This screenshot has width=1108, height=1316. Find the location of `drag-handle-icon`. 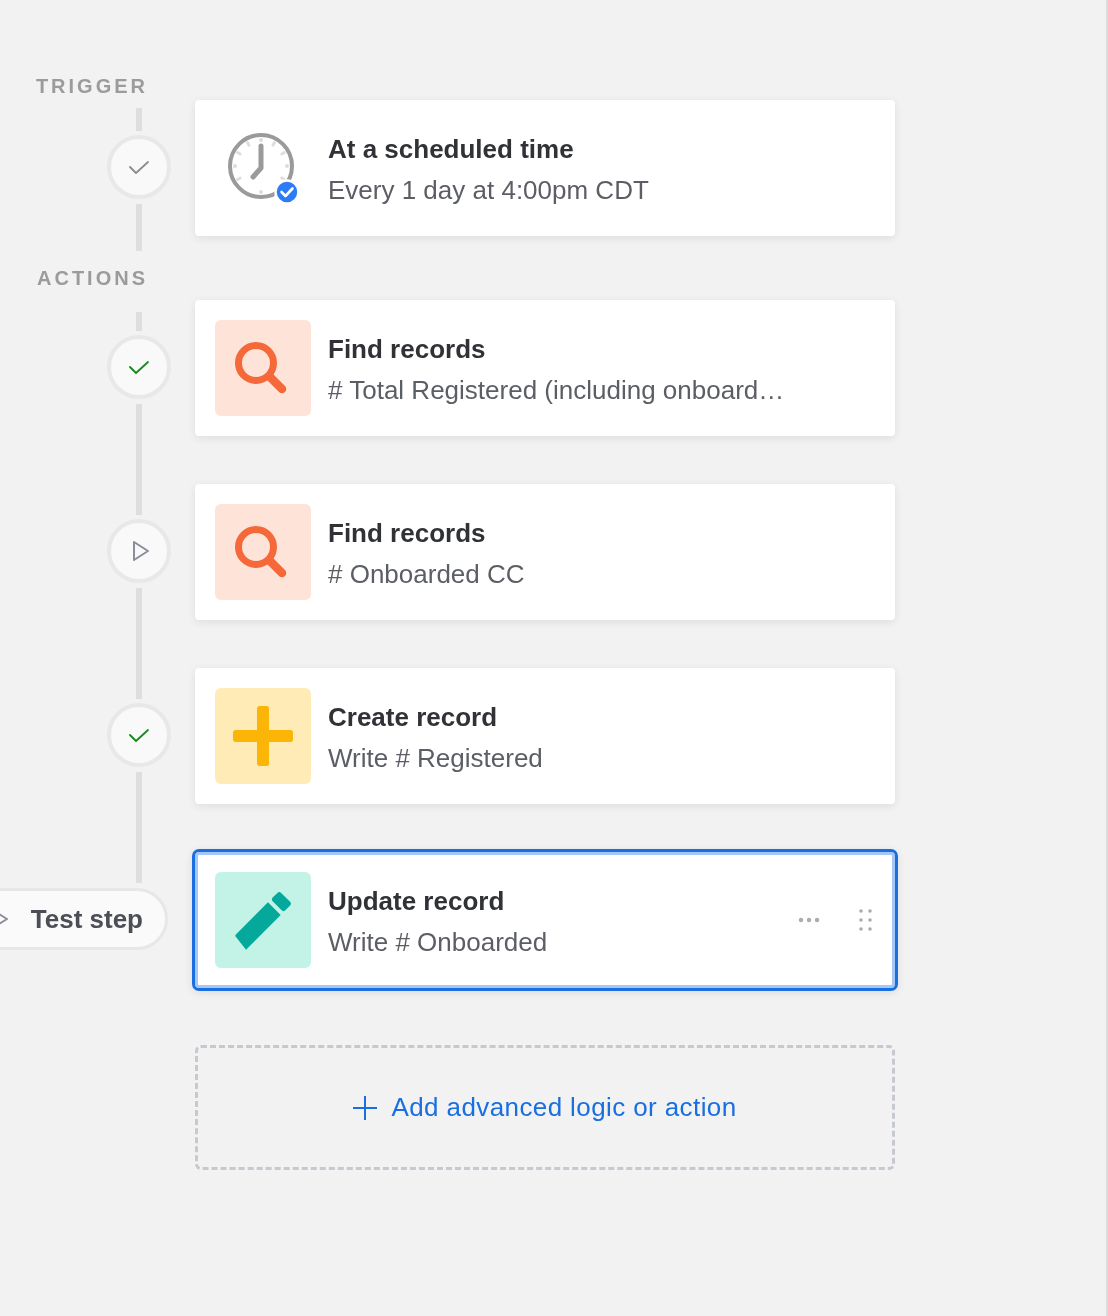

drag-handle-icon is located at coordinates (865, 920).